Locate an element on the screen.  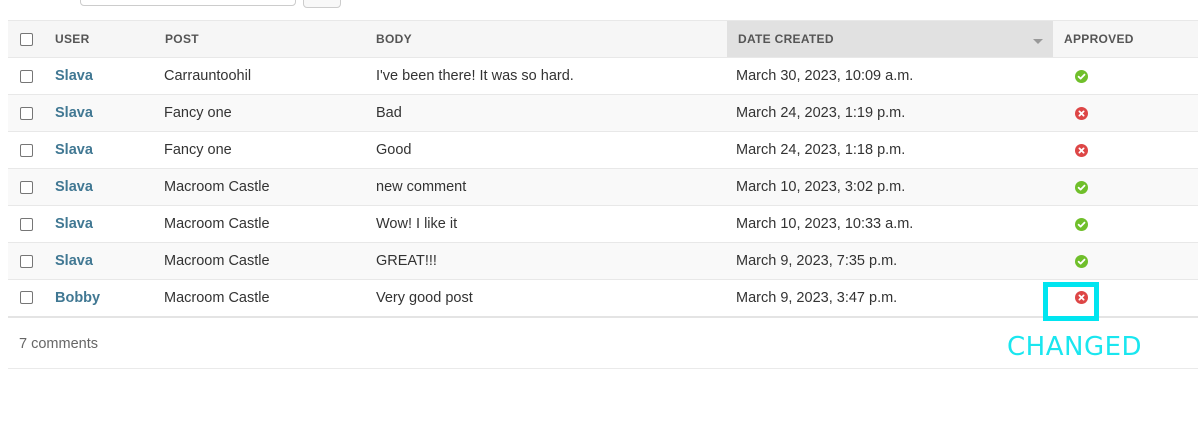
cell-body: Wow! I like it is located at coordinates (547, 224).